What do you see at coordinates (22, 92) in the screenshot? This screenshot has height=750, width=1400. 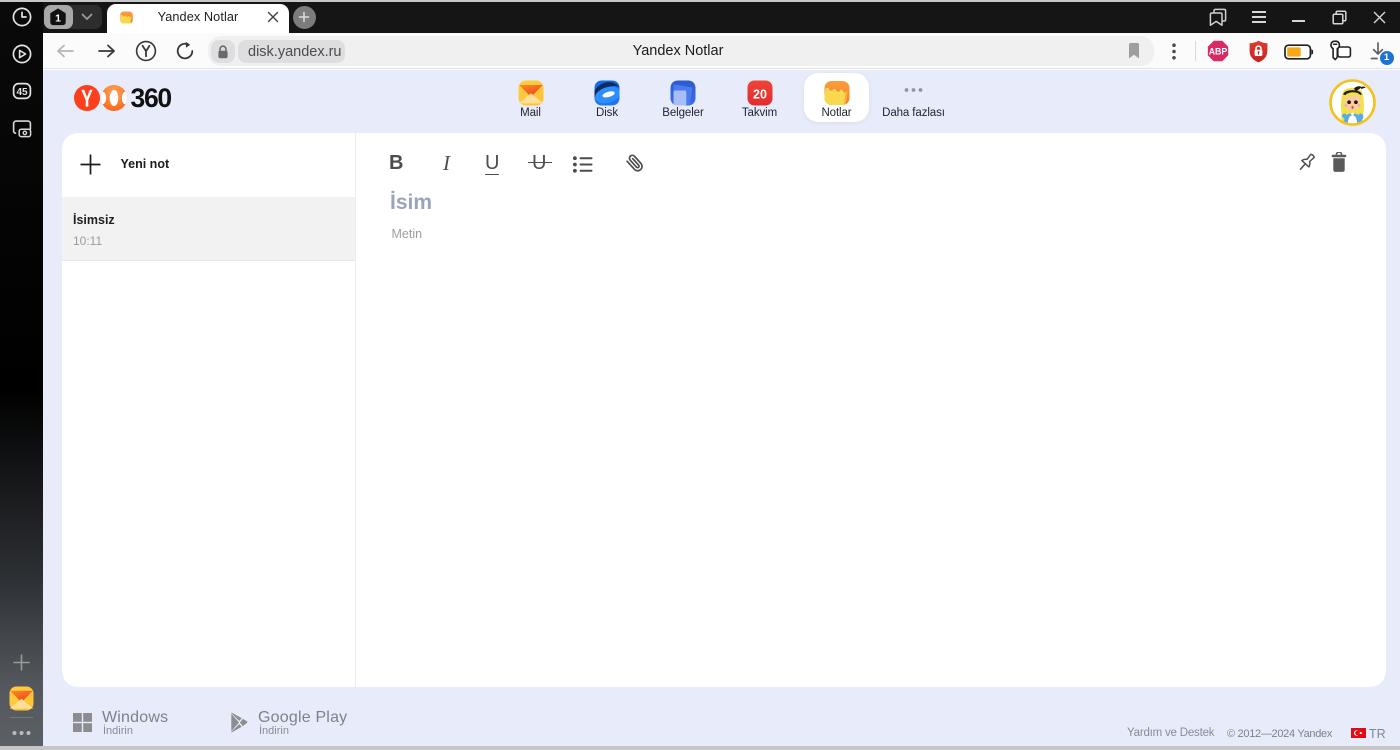 I see `svg-text: 45` at bounding box center [22, 92].